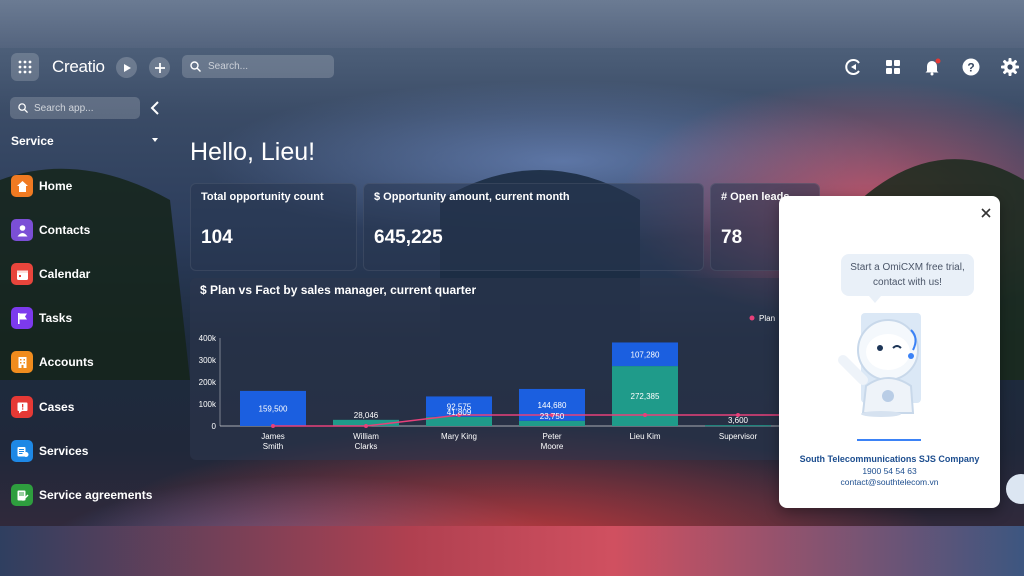 The image size is (1024, 576). I want to click on kpi-value: 78, so click(732, 237).